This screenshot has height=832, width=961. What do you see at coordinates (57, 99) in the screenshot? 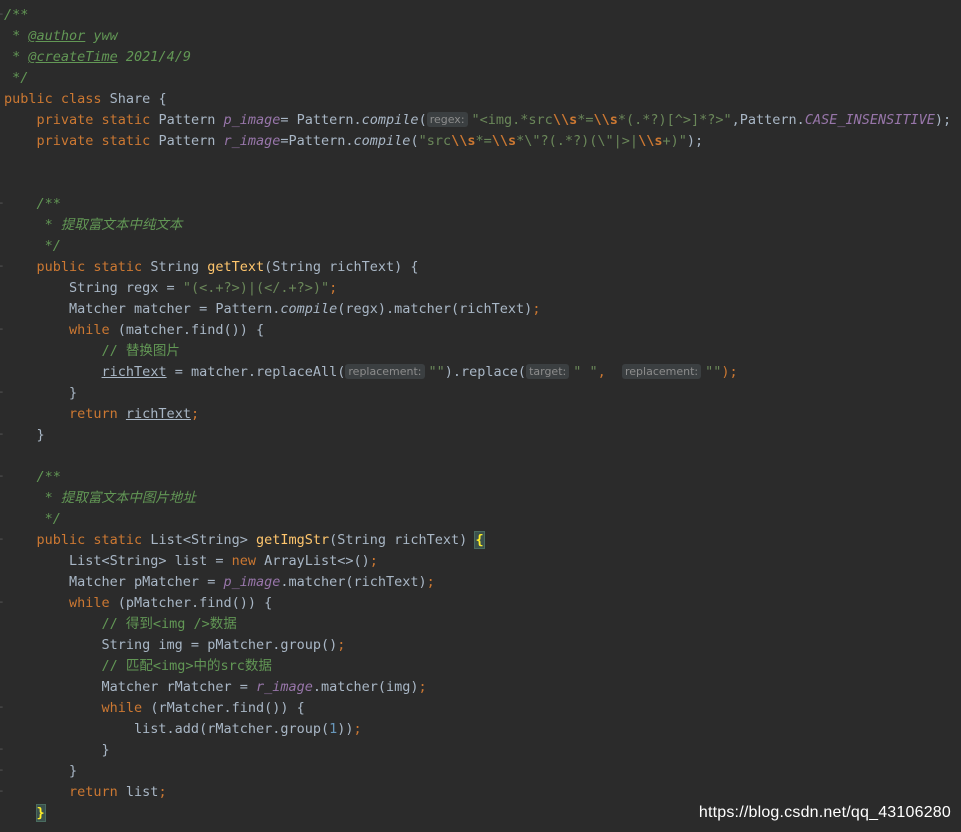
I see `code-token: public class` at bounding box center [57, 99].